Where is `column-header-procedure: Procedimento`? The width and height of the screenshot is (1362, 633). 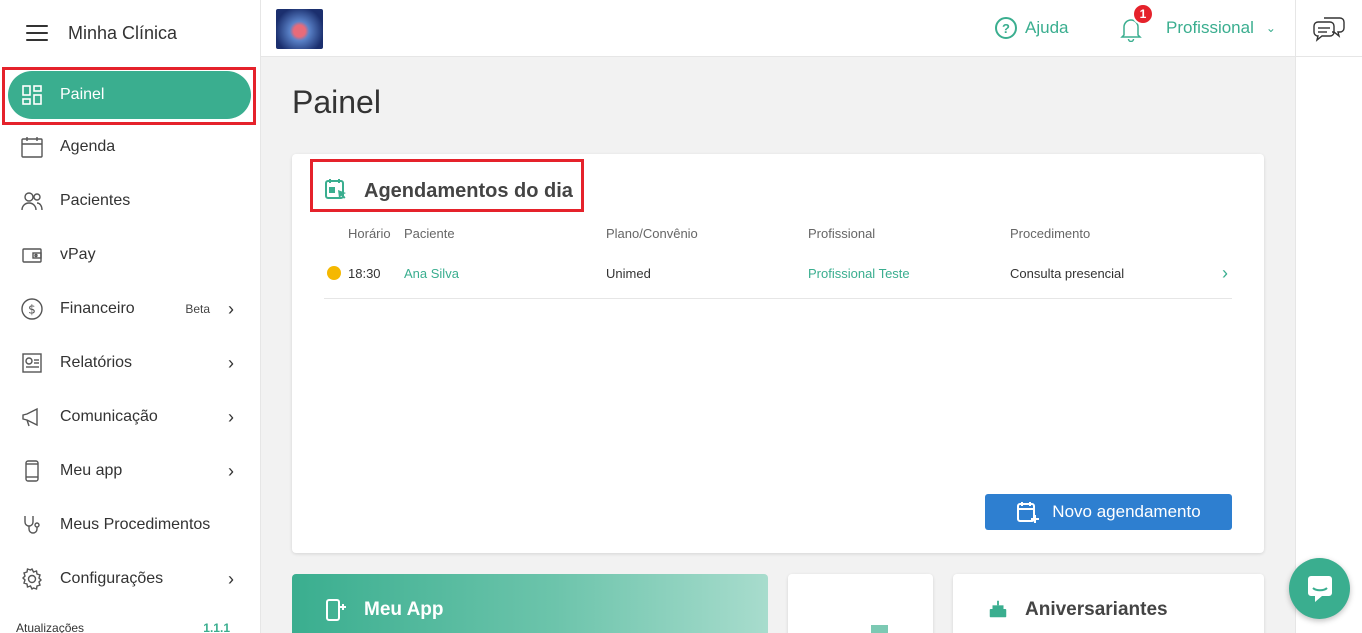 column-header-procedure: Procedimento is located at coordinates (1050, 233).